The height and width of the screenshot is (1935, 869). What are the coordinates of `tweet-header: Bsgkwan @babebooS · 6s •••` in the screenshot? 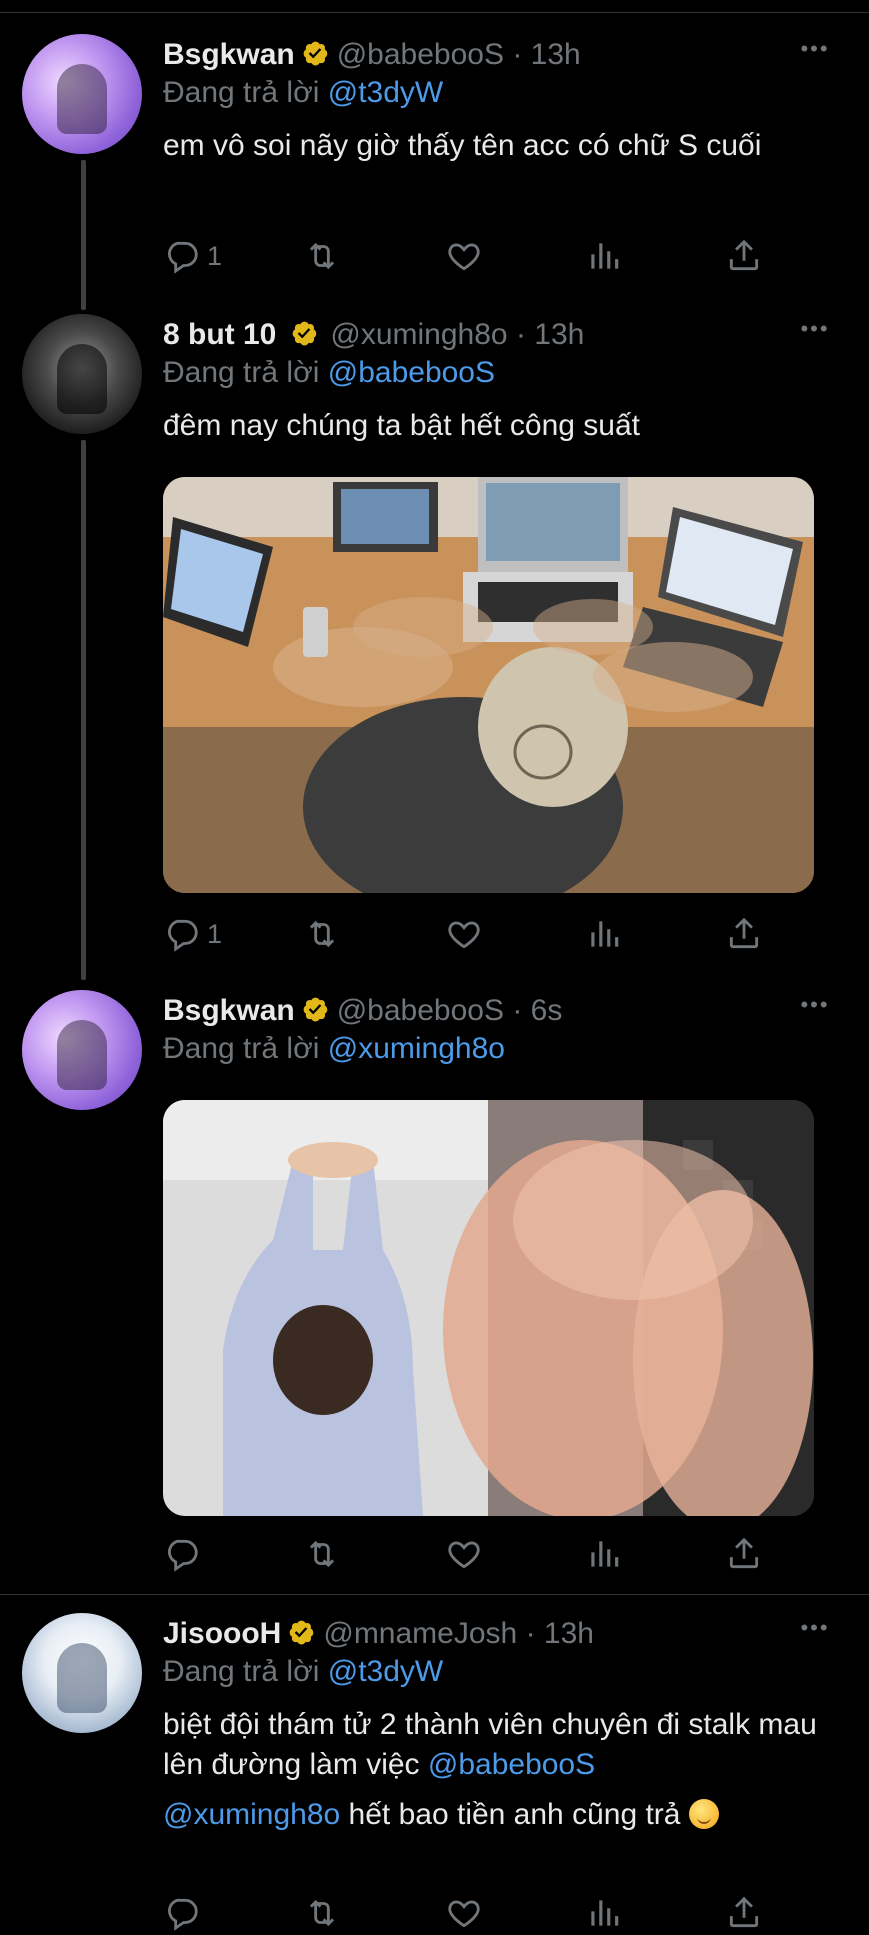 It's located at (496, 1011).